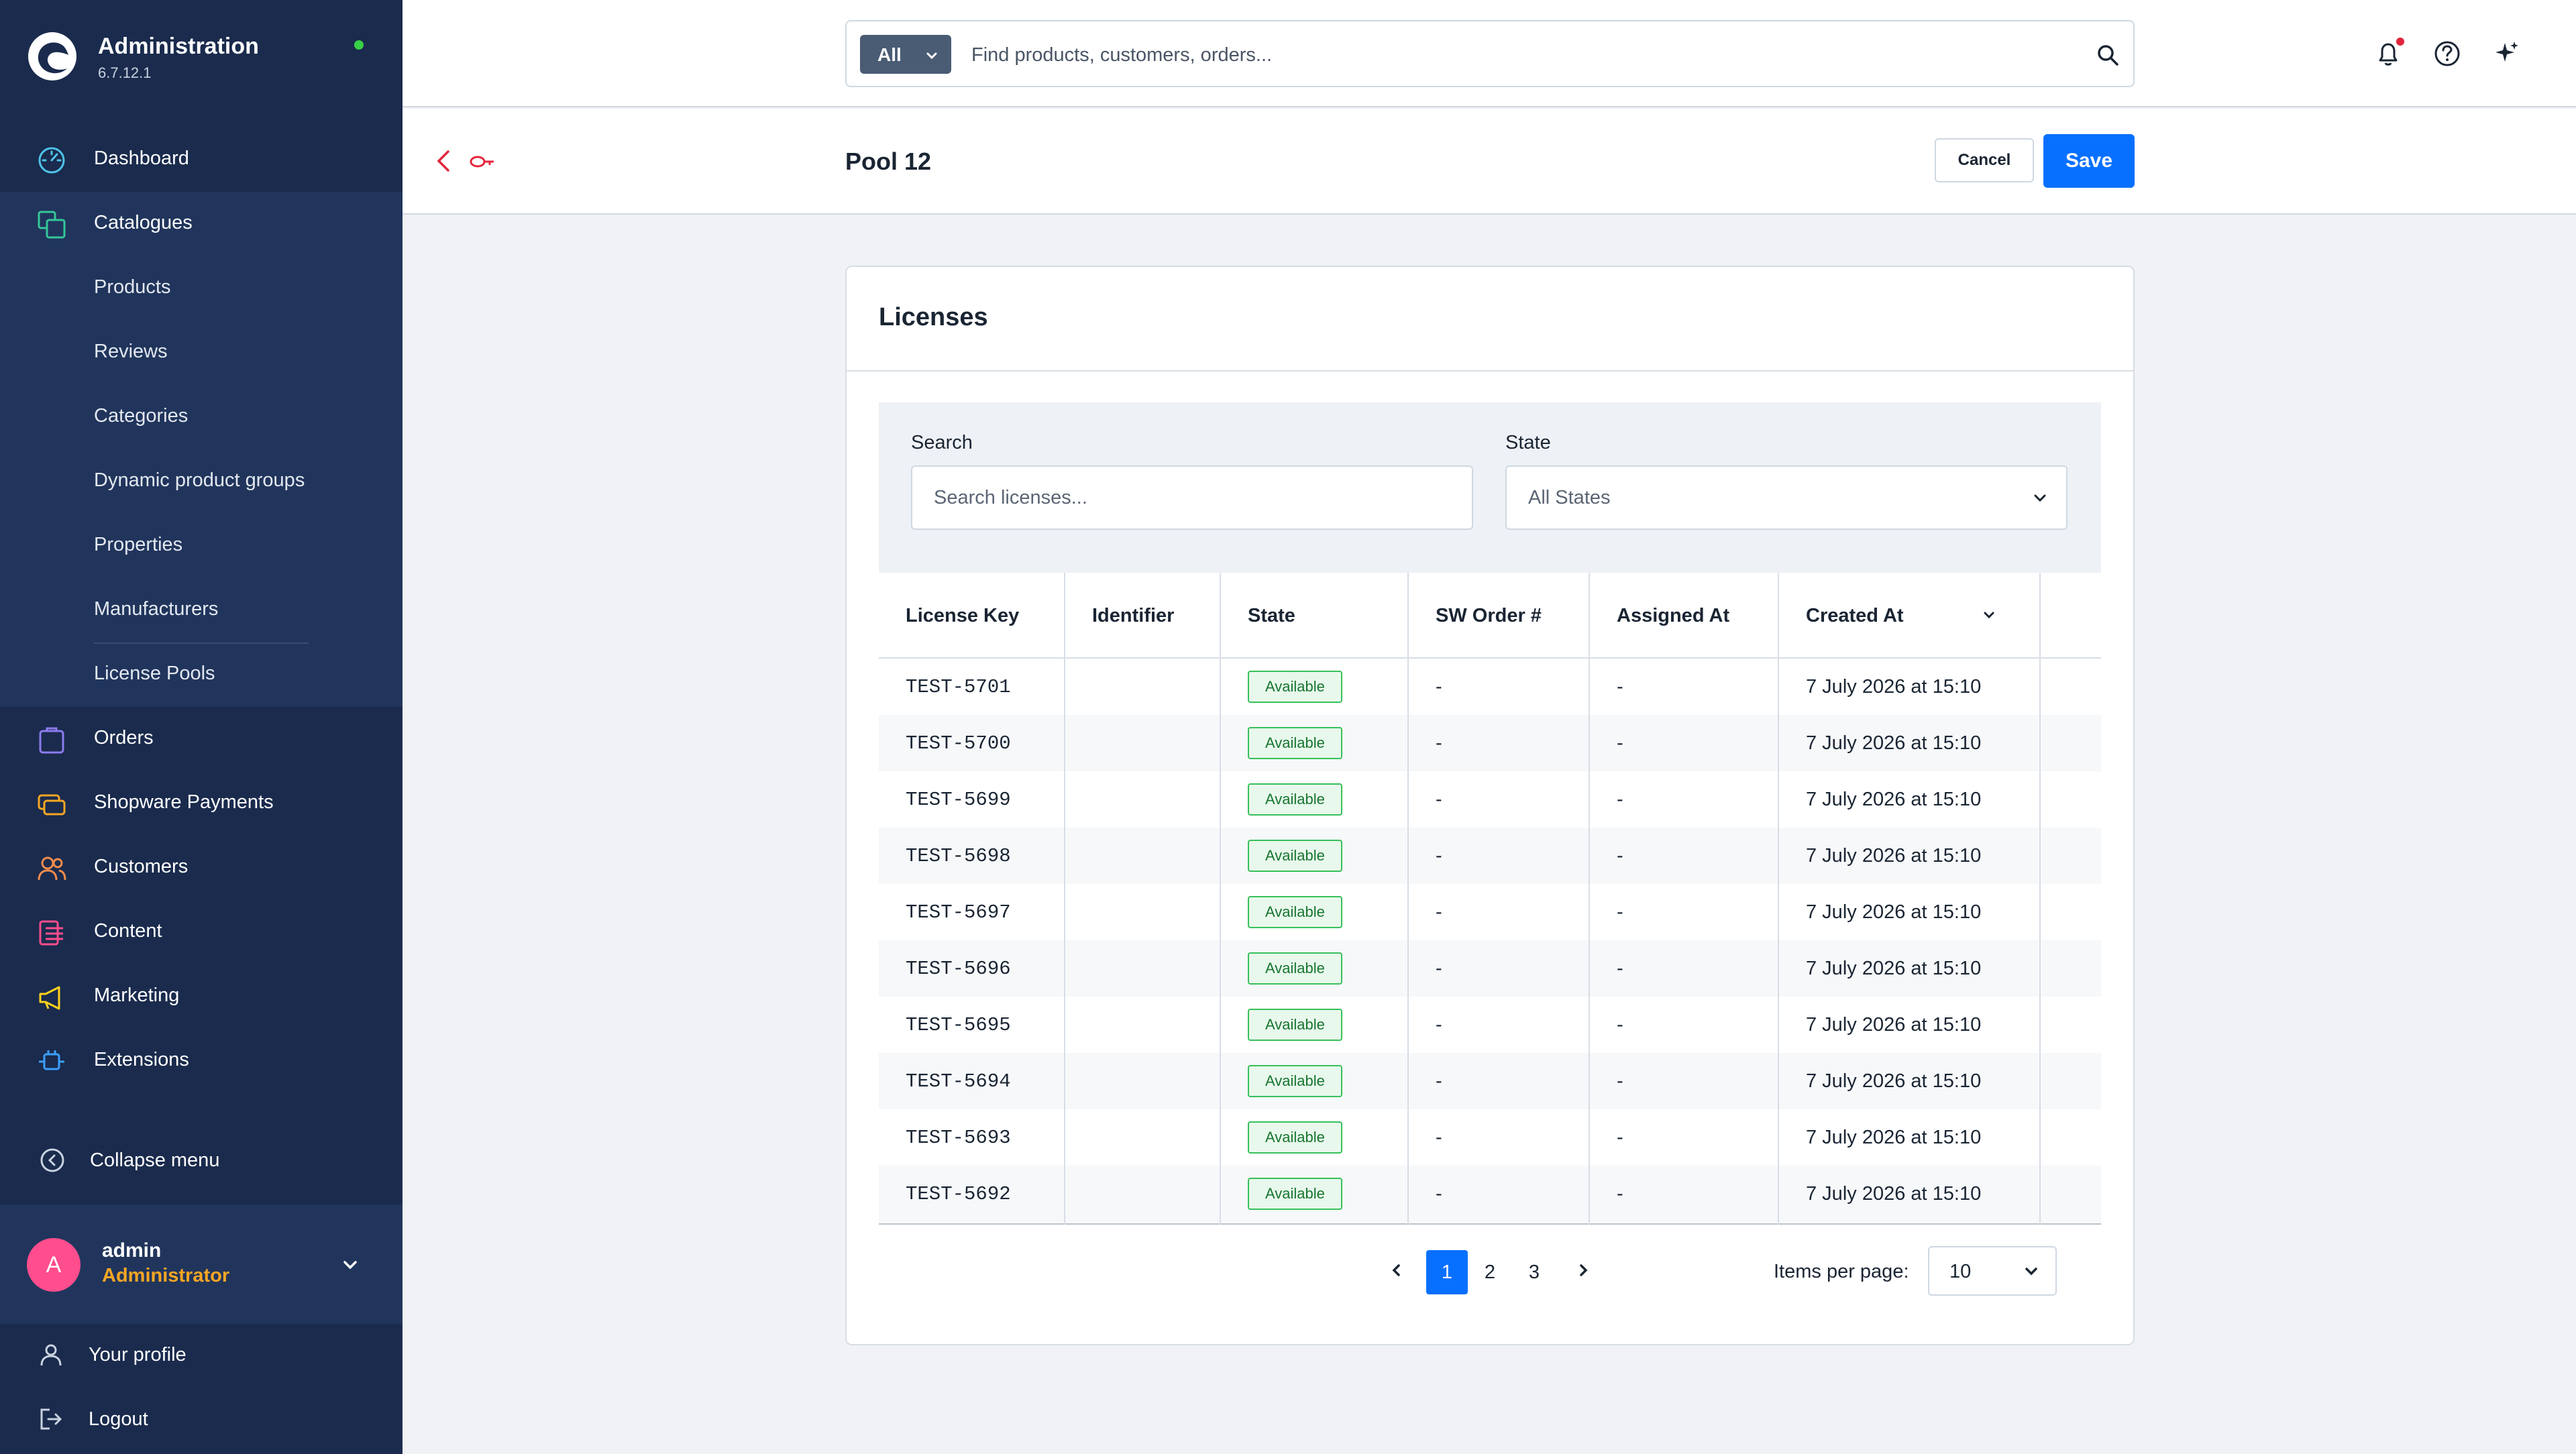 Image resolution: width=2576 pixels, height=1454 pixels. What do you see at coordinates (1508, 55) in the screenshot?
I see `search-input` at bounding box center [1508, 55].